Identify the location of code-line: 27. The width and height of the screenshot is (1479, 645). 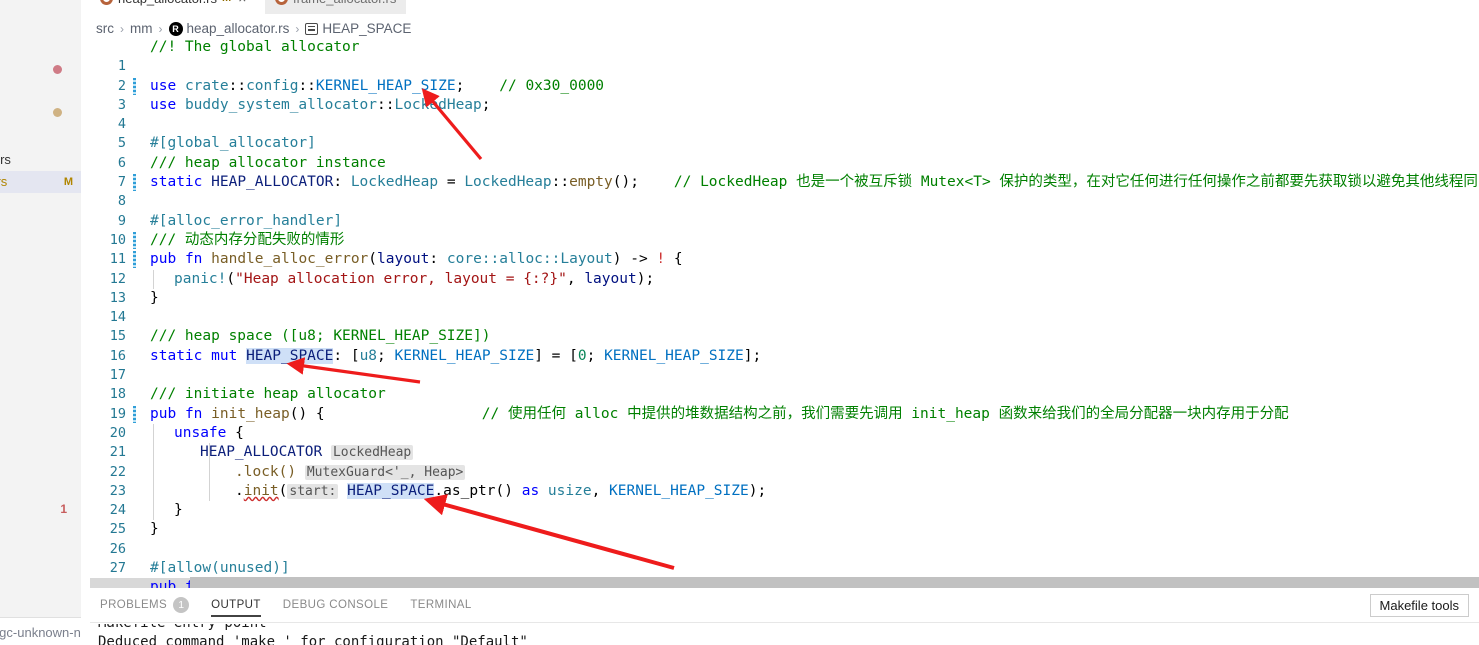
(784, 558).